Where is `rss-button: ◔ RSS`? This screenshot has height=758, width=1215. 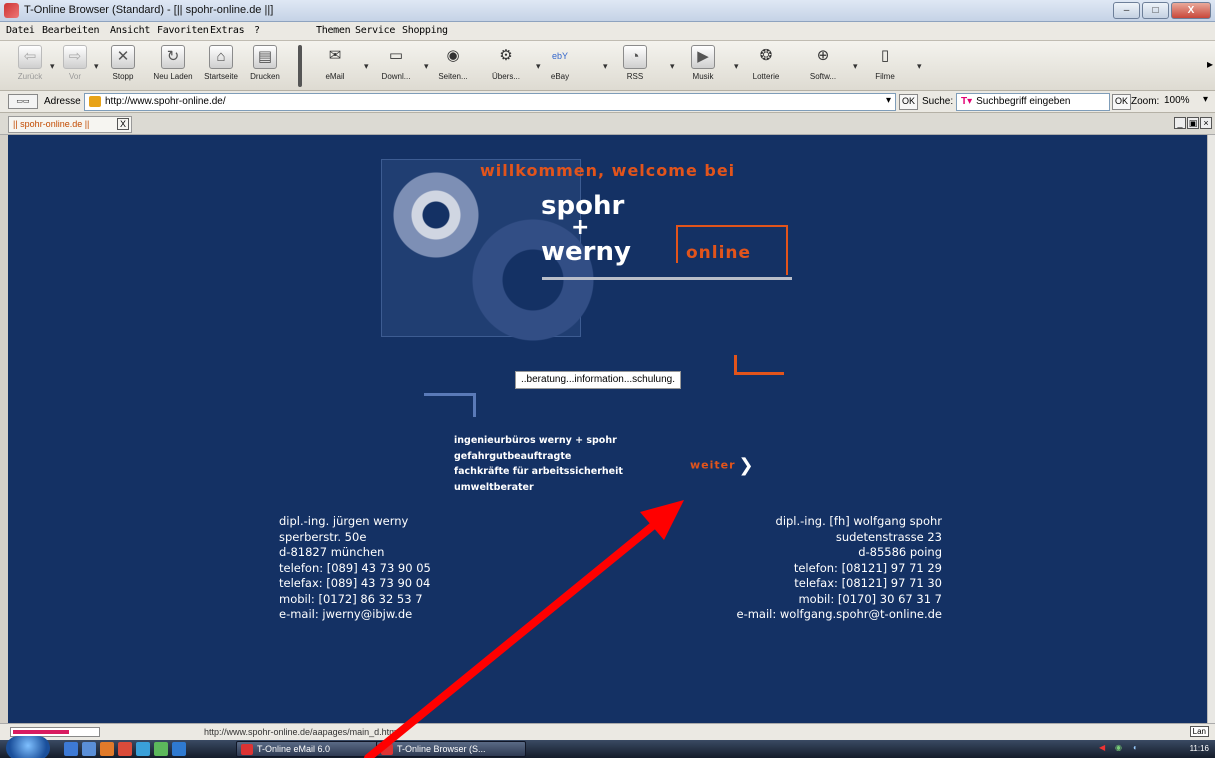
rss-button: ◔ RSS is located at coordinates (635, 63).